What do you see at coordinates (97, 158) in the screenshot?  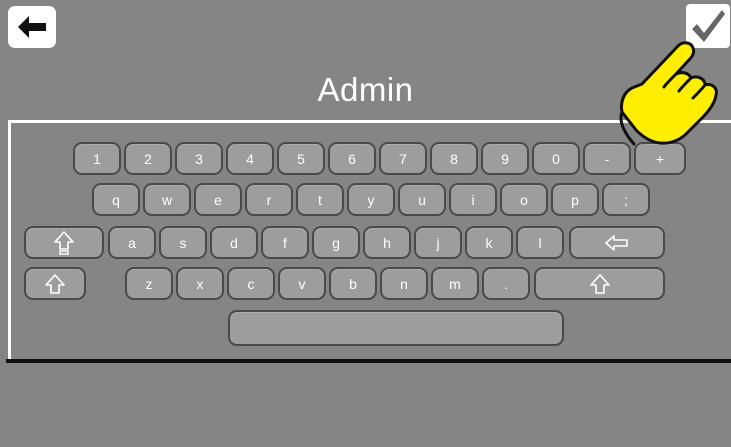 I see `key-1: 1` at bounding box center [97, 158].